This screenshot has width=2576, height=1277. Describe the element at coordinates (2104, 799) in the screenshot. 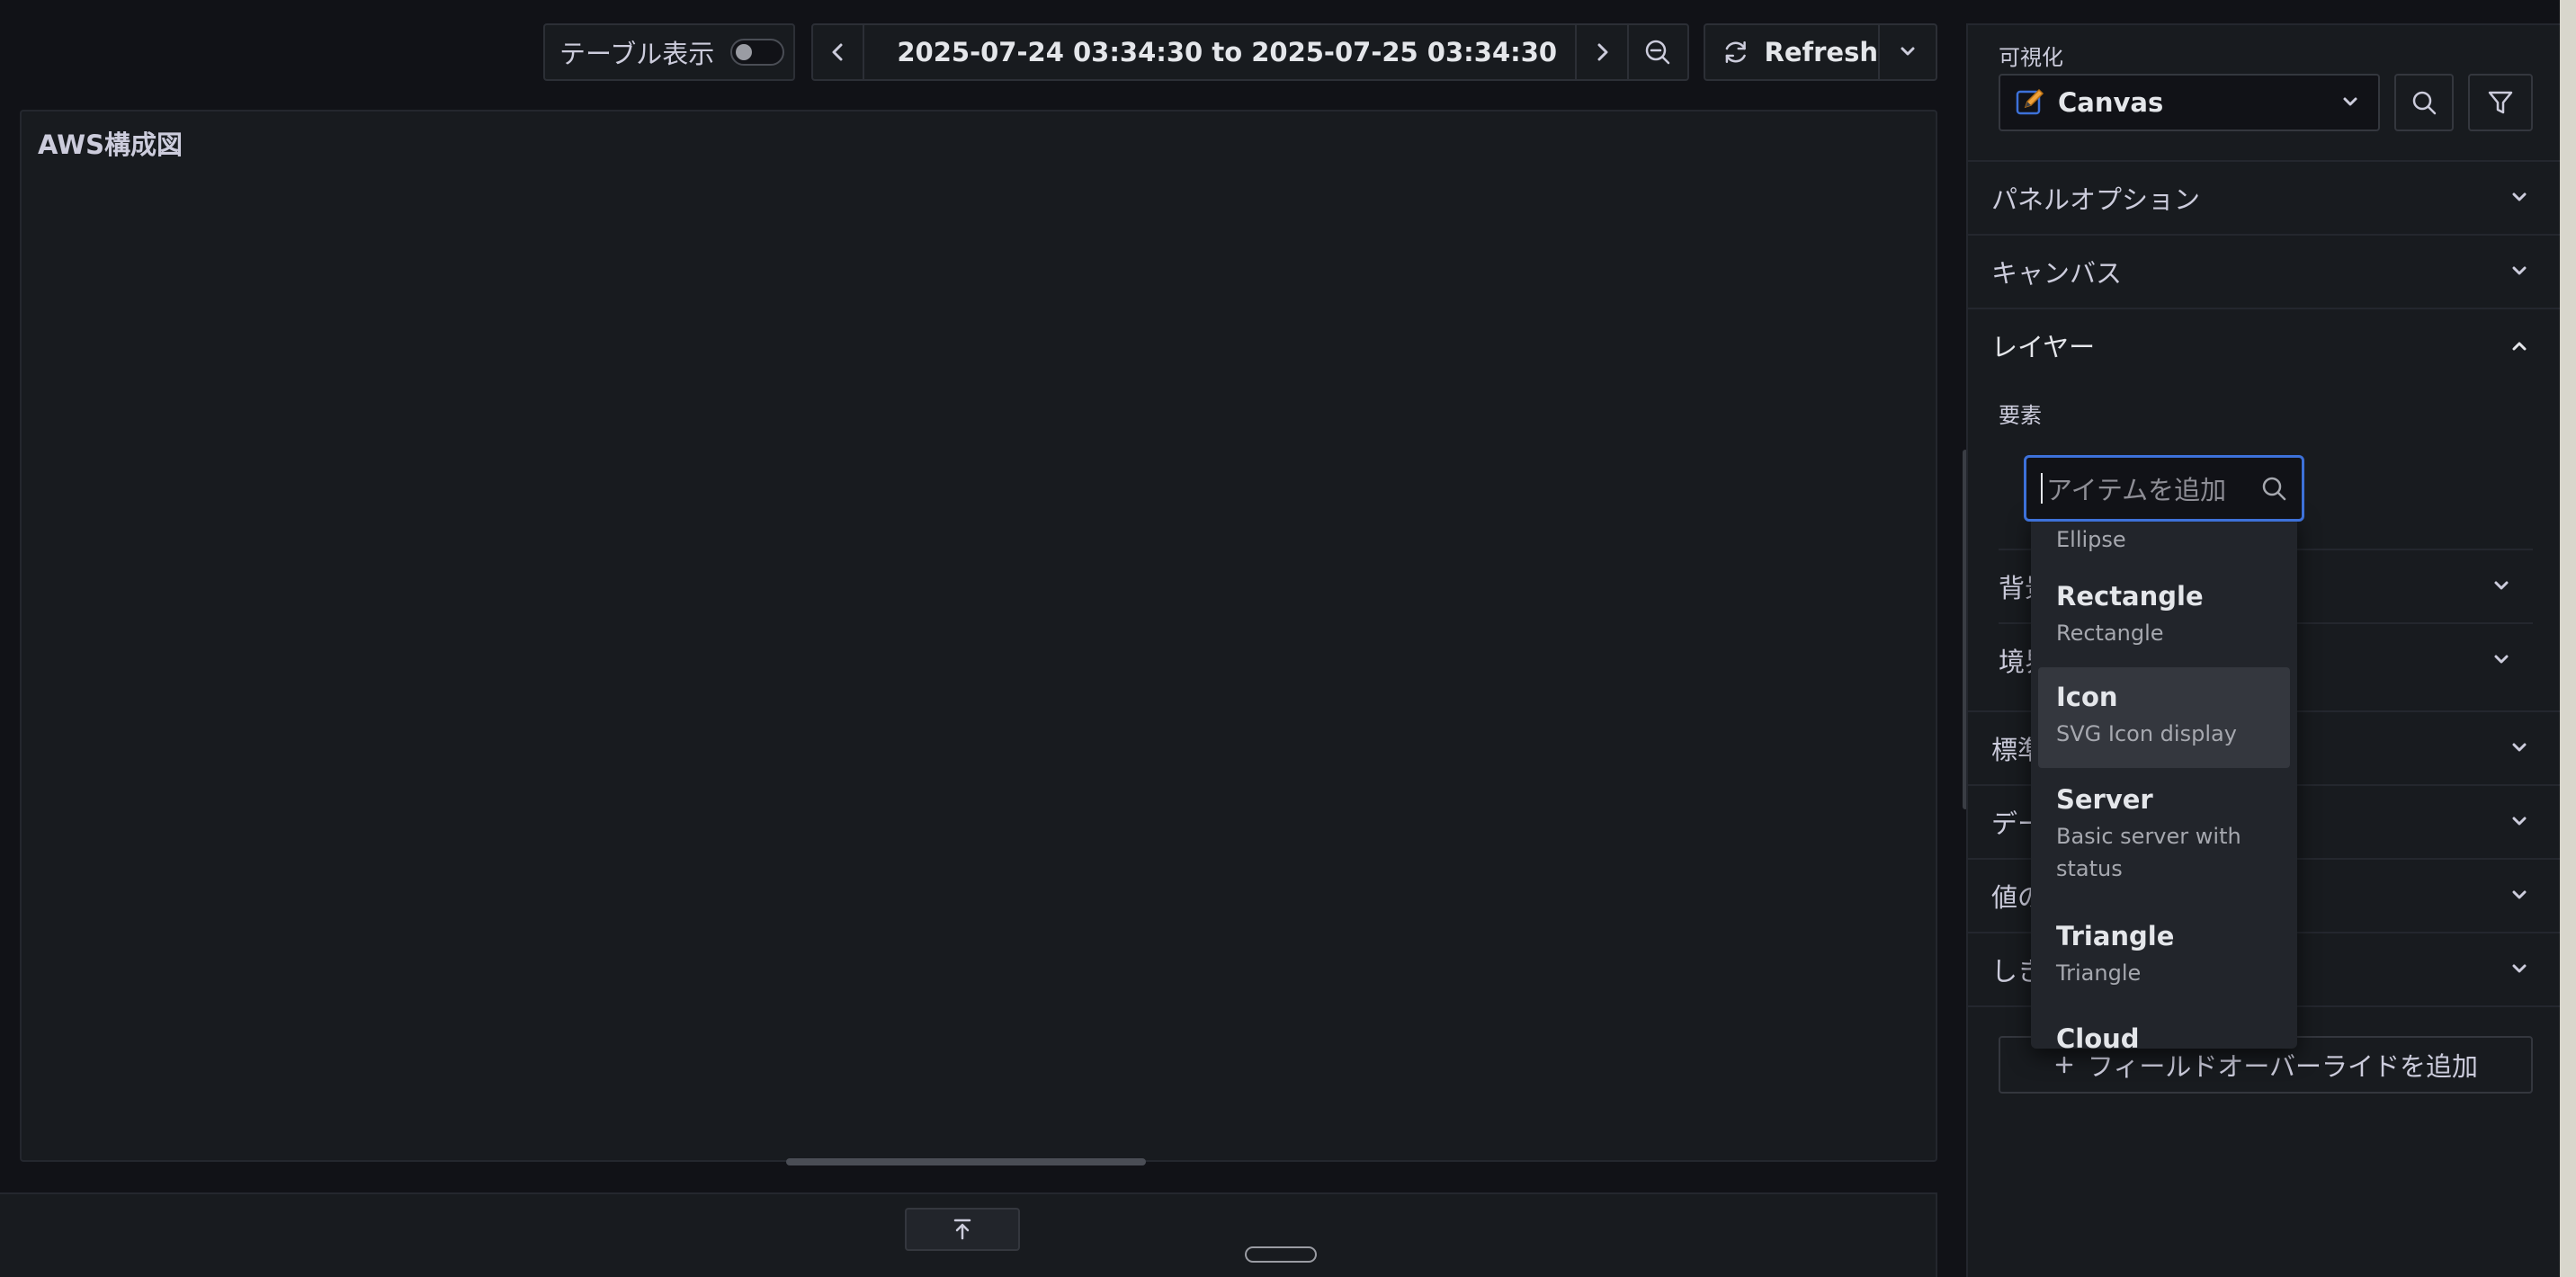

I see `dropdown-item-title: Server` at that location.